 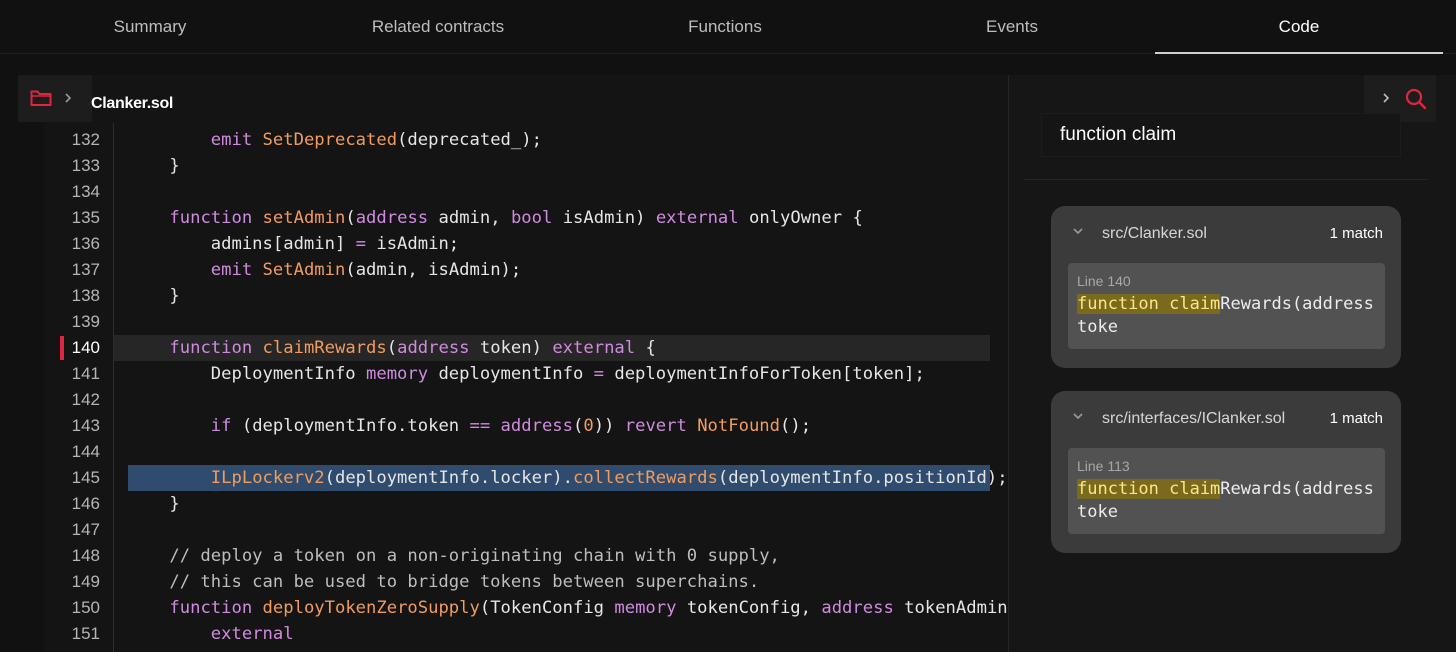 I want to click on line-number: 149, so click(x=85, y=581).